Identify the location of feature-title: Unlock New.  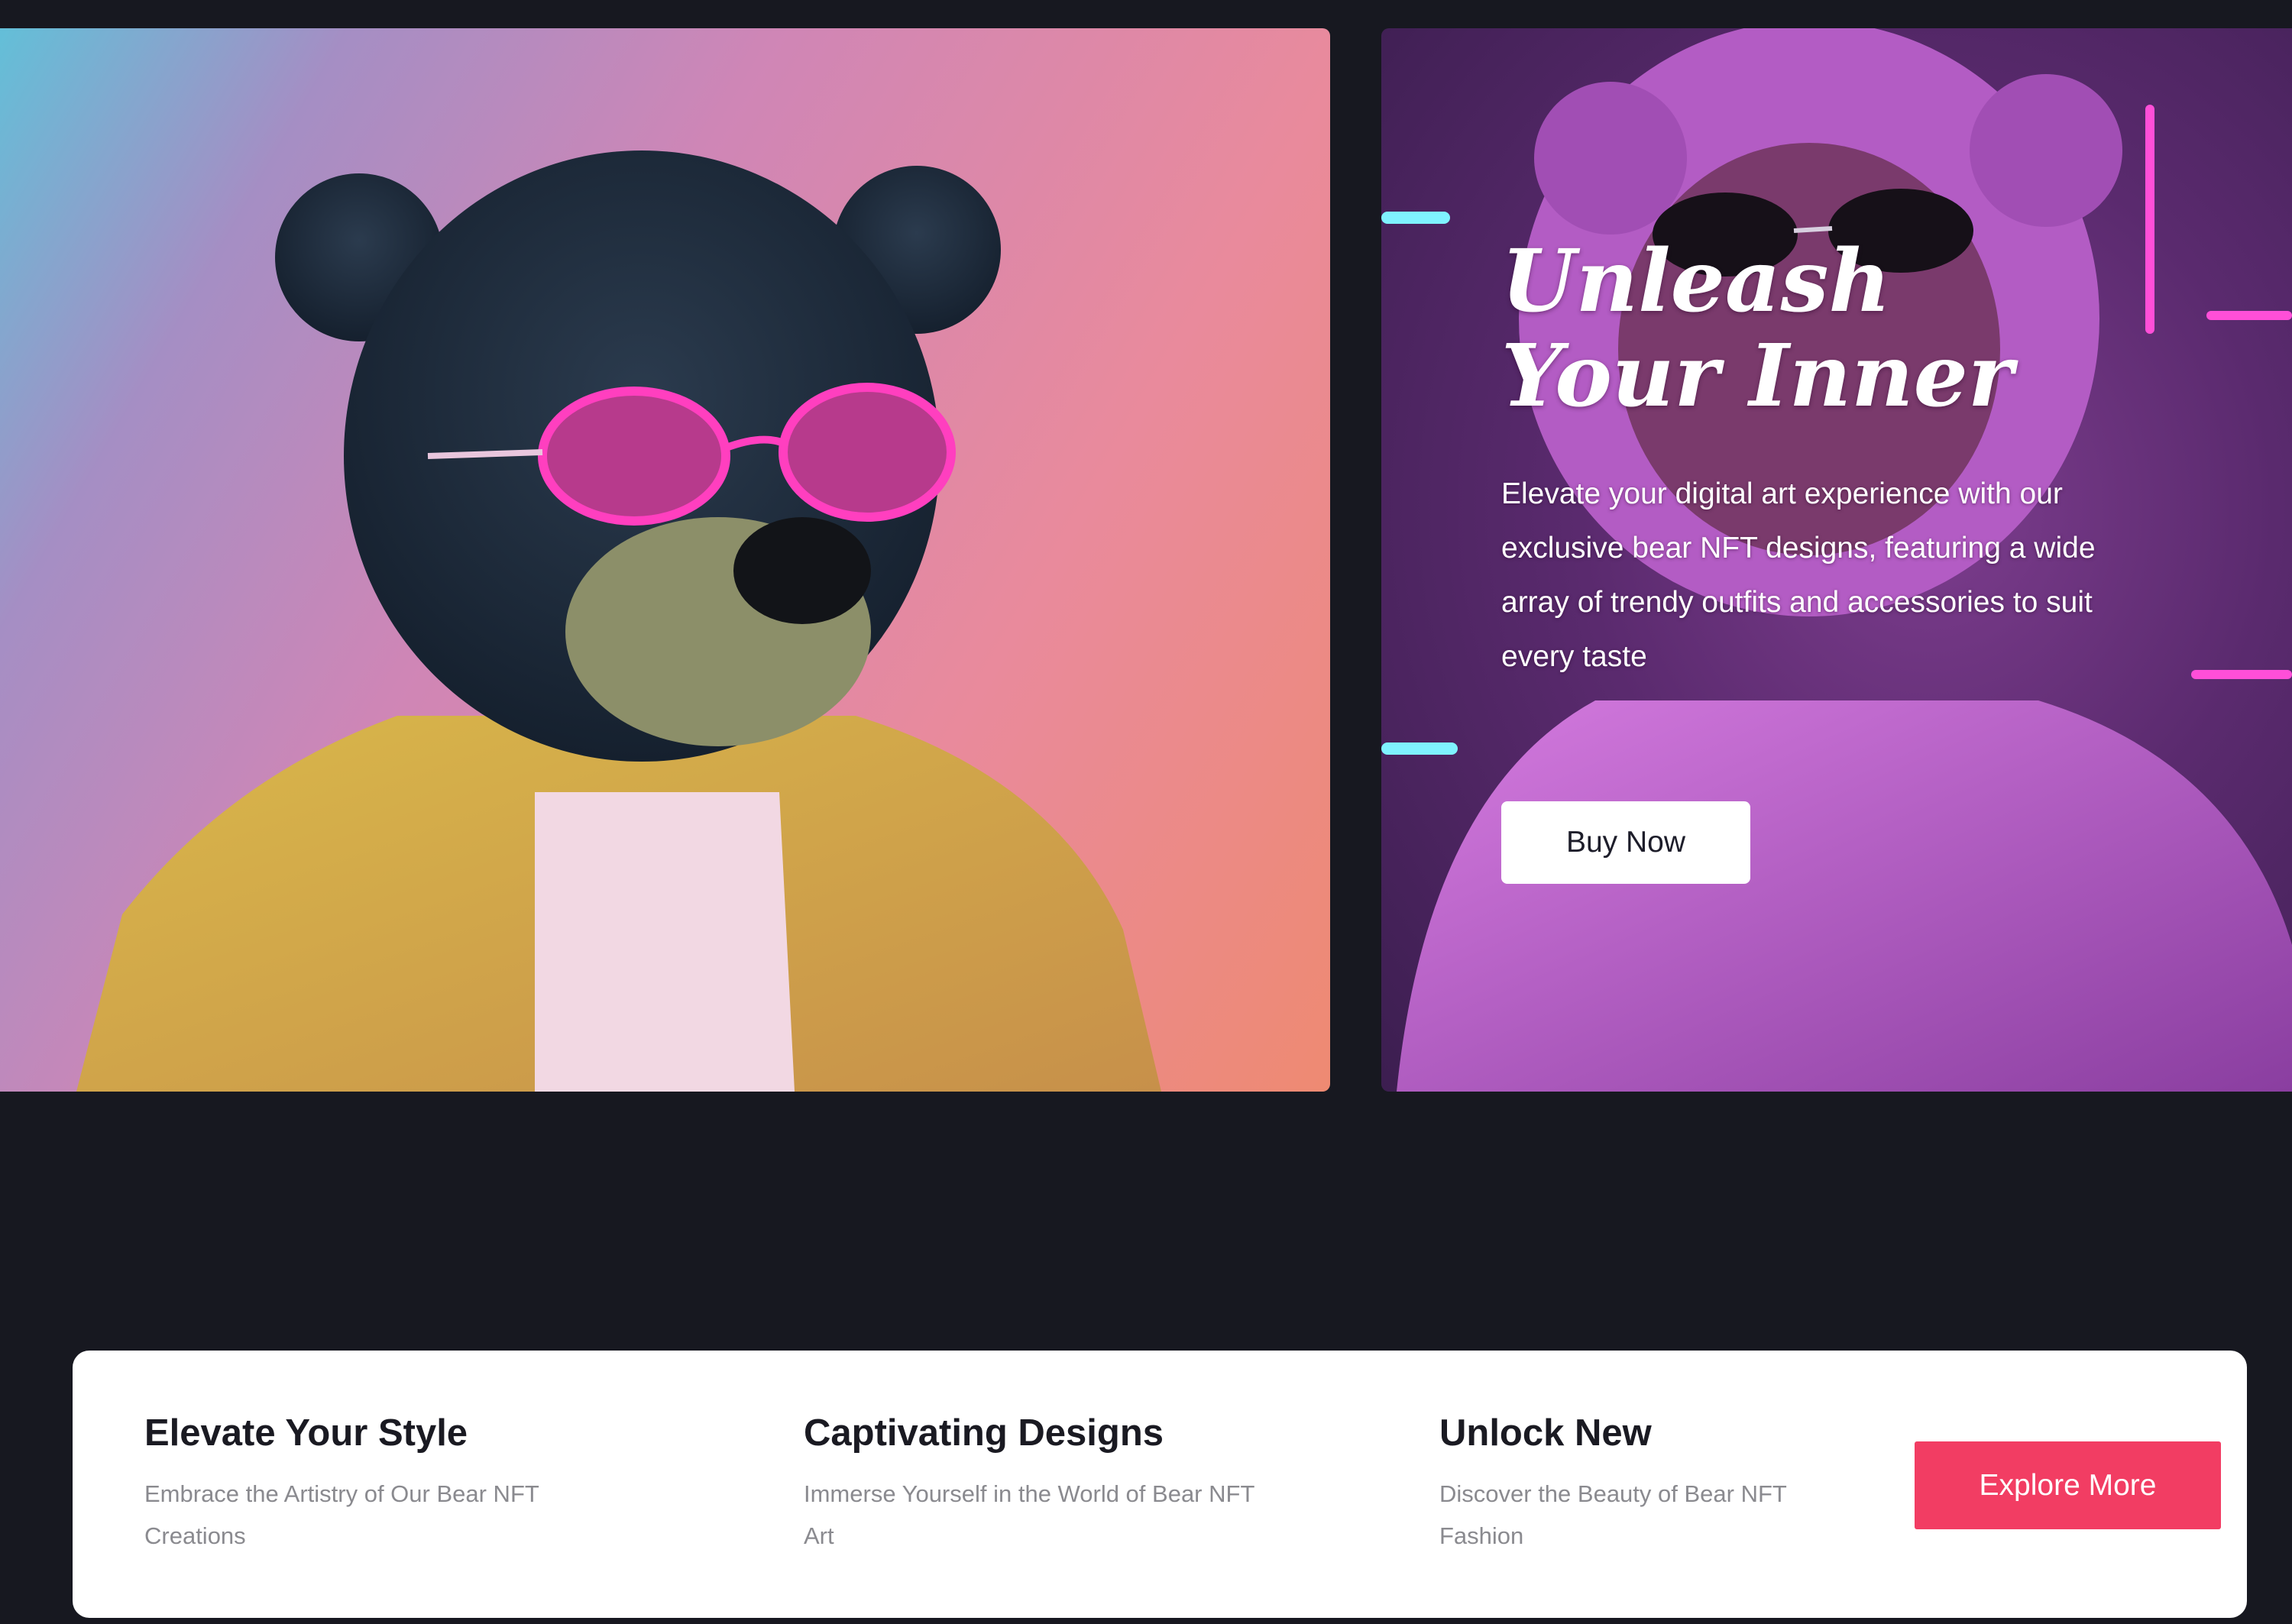
(1545, 1433).